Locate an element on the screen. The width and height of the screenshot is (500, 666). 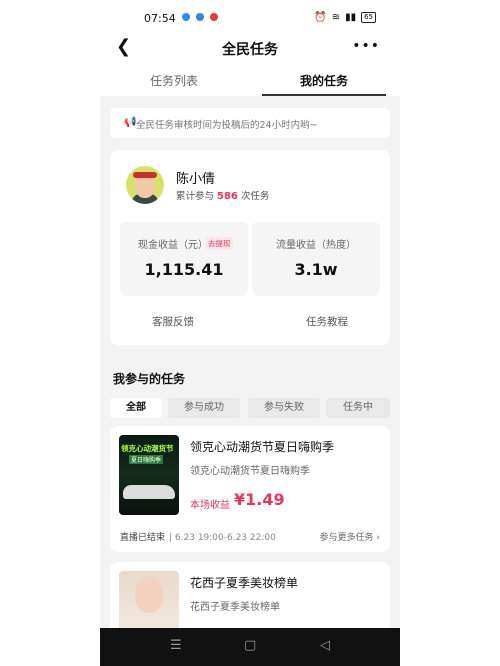
section-title: 我参与的任务 is located at coordinates (149, 379).